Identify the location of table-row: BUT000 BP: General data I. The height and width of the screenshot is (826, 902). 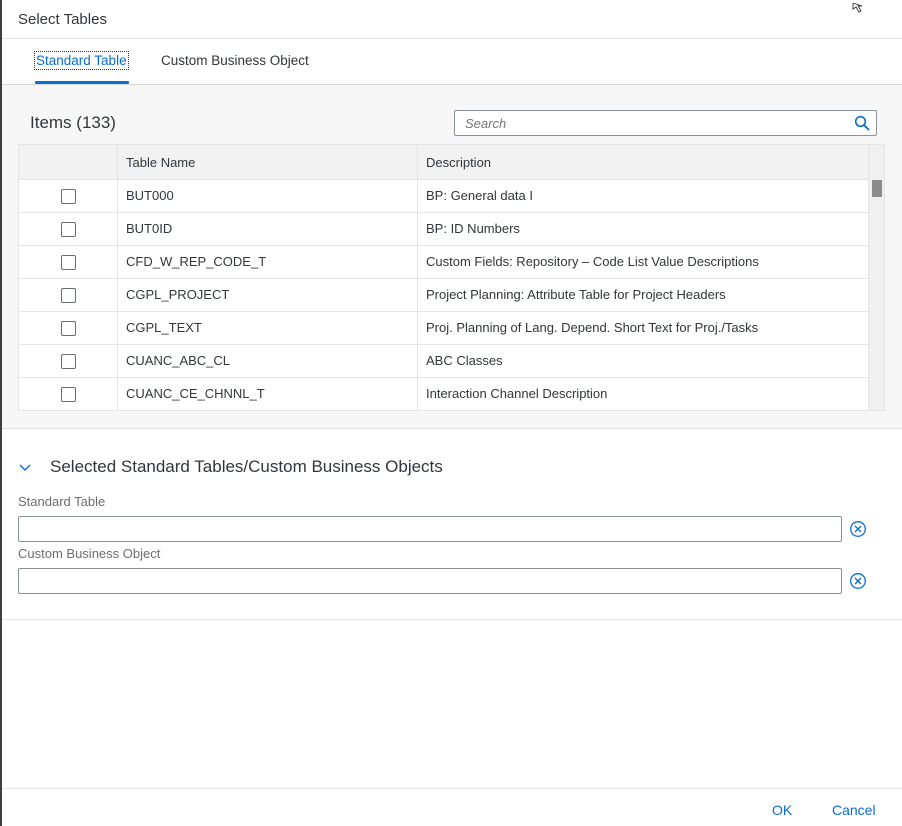
(443, 196).